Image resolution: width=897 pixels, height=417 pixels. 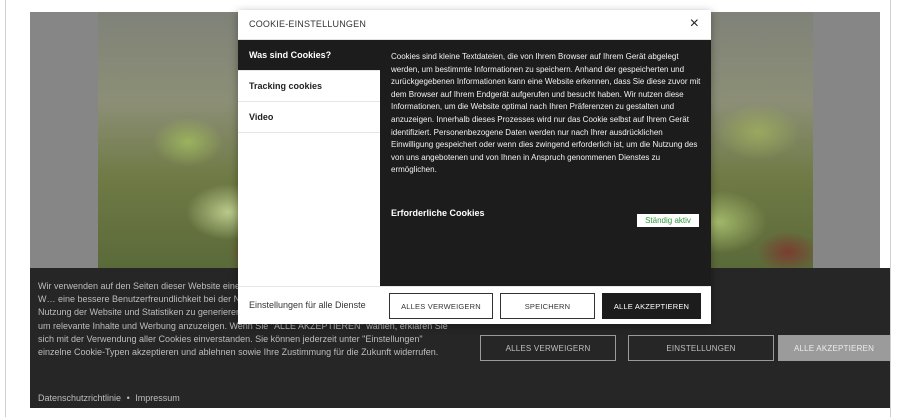 I want to click on tab-tracking-cookies: Tracking cookies, so click(x=309, y=86).